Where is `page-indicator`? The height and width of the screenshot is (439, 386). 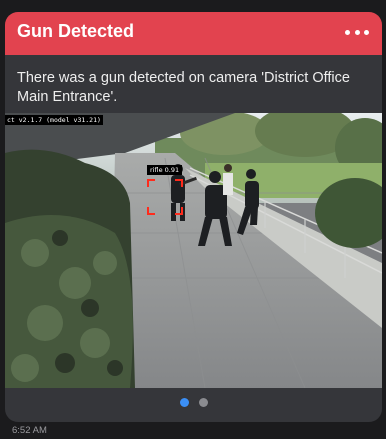
page-indicator is located at coordinates (193, 402).